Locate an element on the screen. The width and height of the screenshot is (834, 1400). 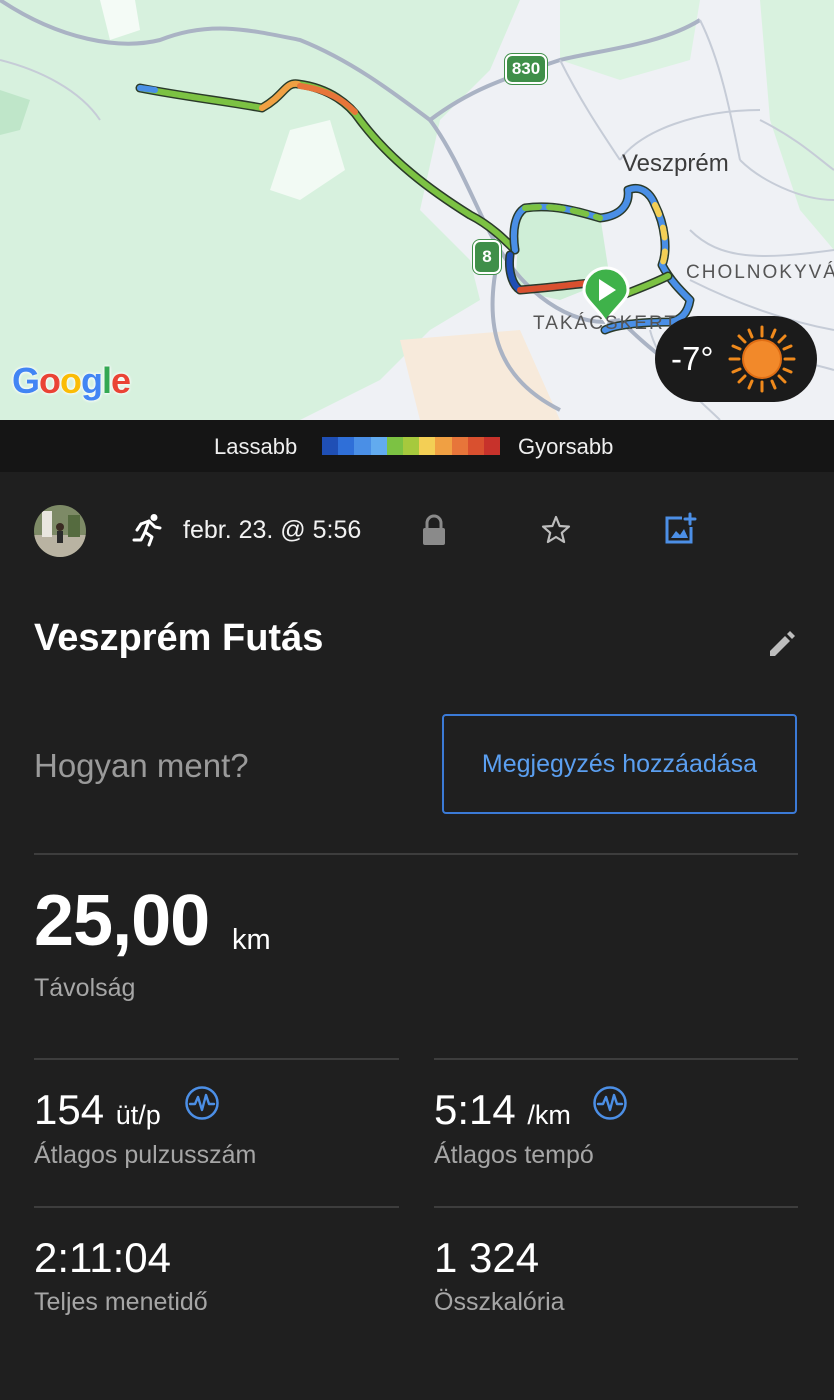
weather-badge: -7° is located at coordinates (736, 359).